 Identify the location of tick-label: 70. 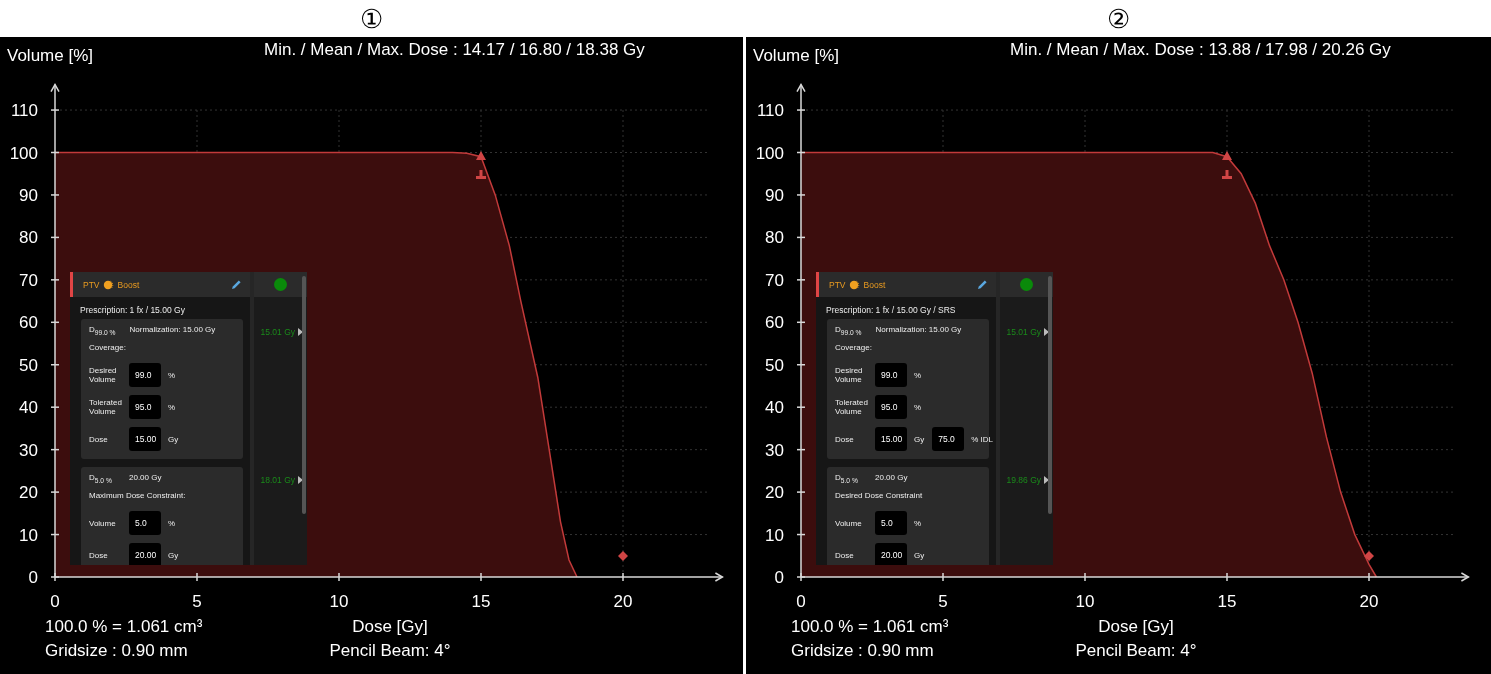
(774, 280).